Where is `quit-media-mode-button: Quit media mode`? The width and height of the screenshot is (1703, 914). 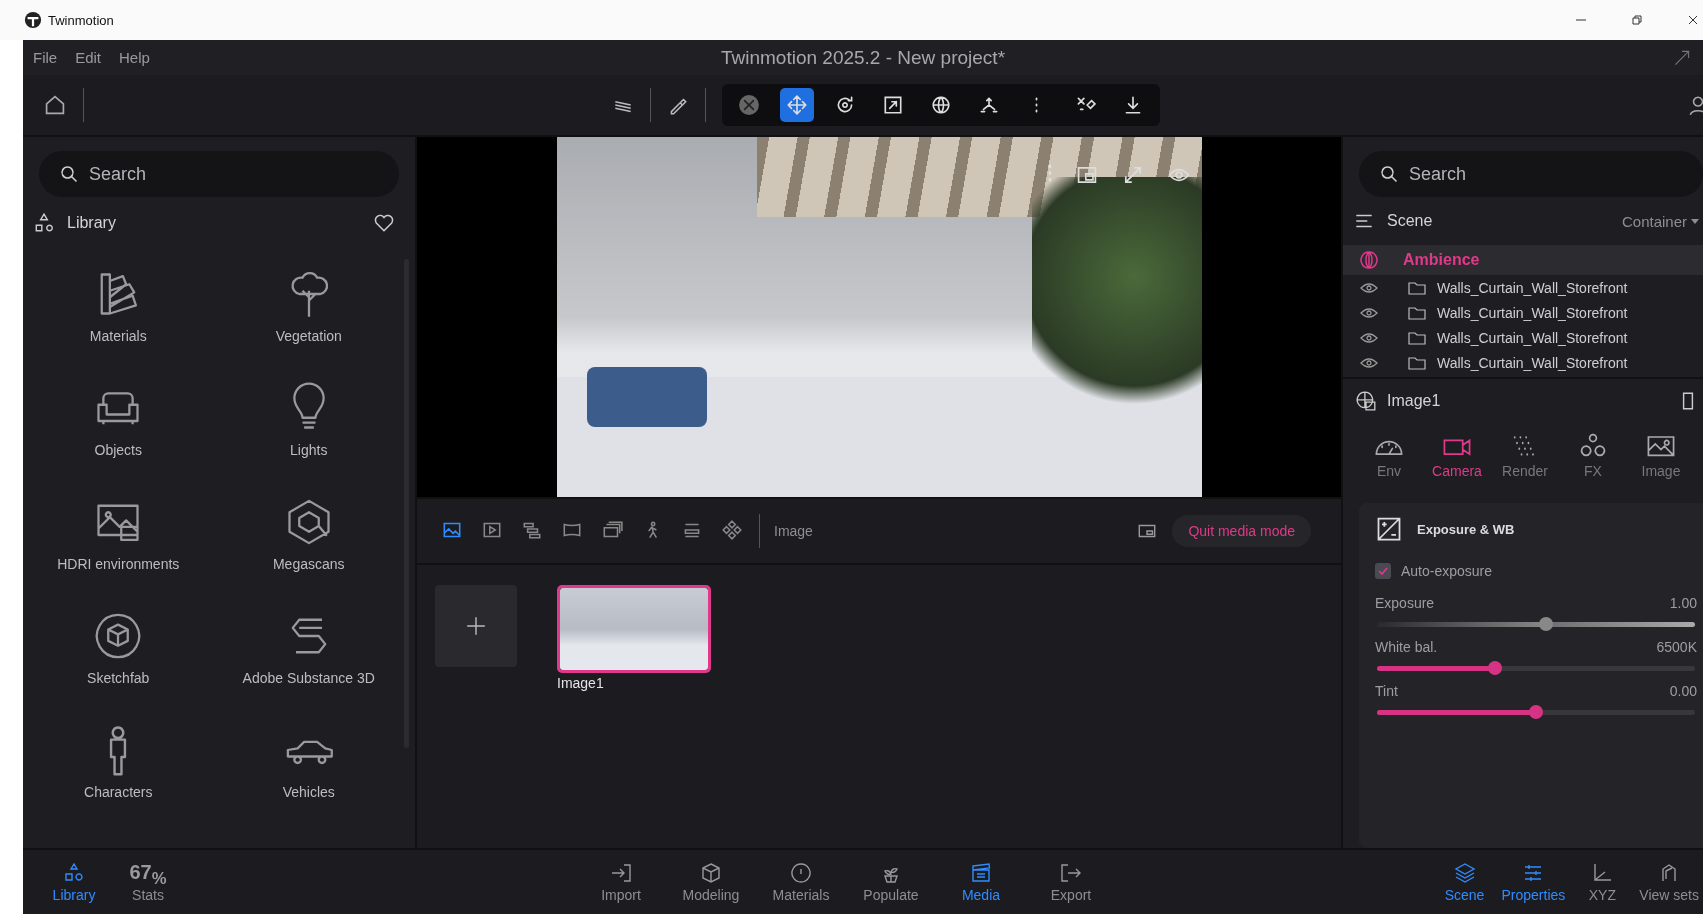 quit-media-mode-button: Quit media mode is located at coordinates (1241, 531).